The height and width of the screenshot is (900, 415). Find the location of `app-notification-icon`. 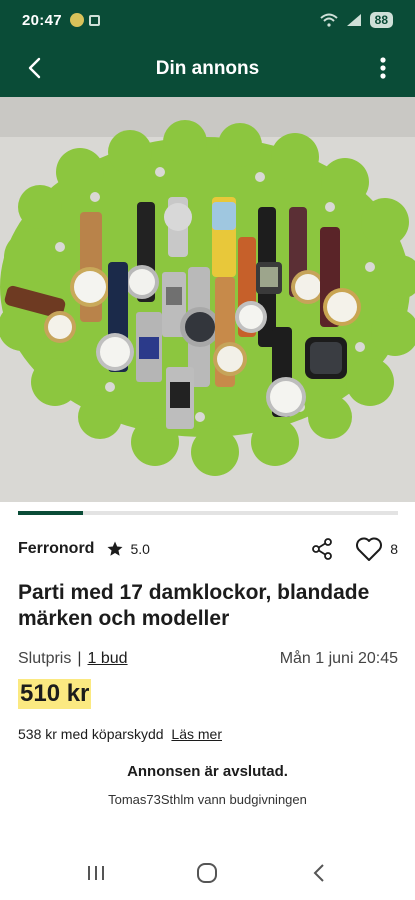

app-notification-icon is located at coordinates (76, 20).